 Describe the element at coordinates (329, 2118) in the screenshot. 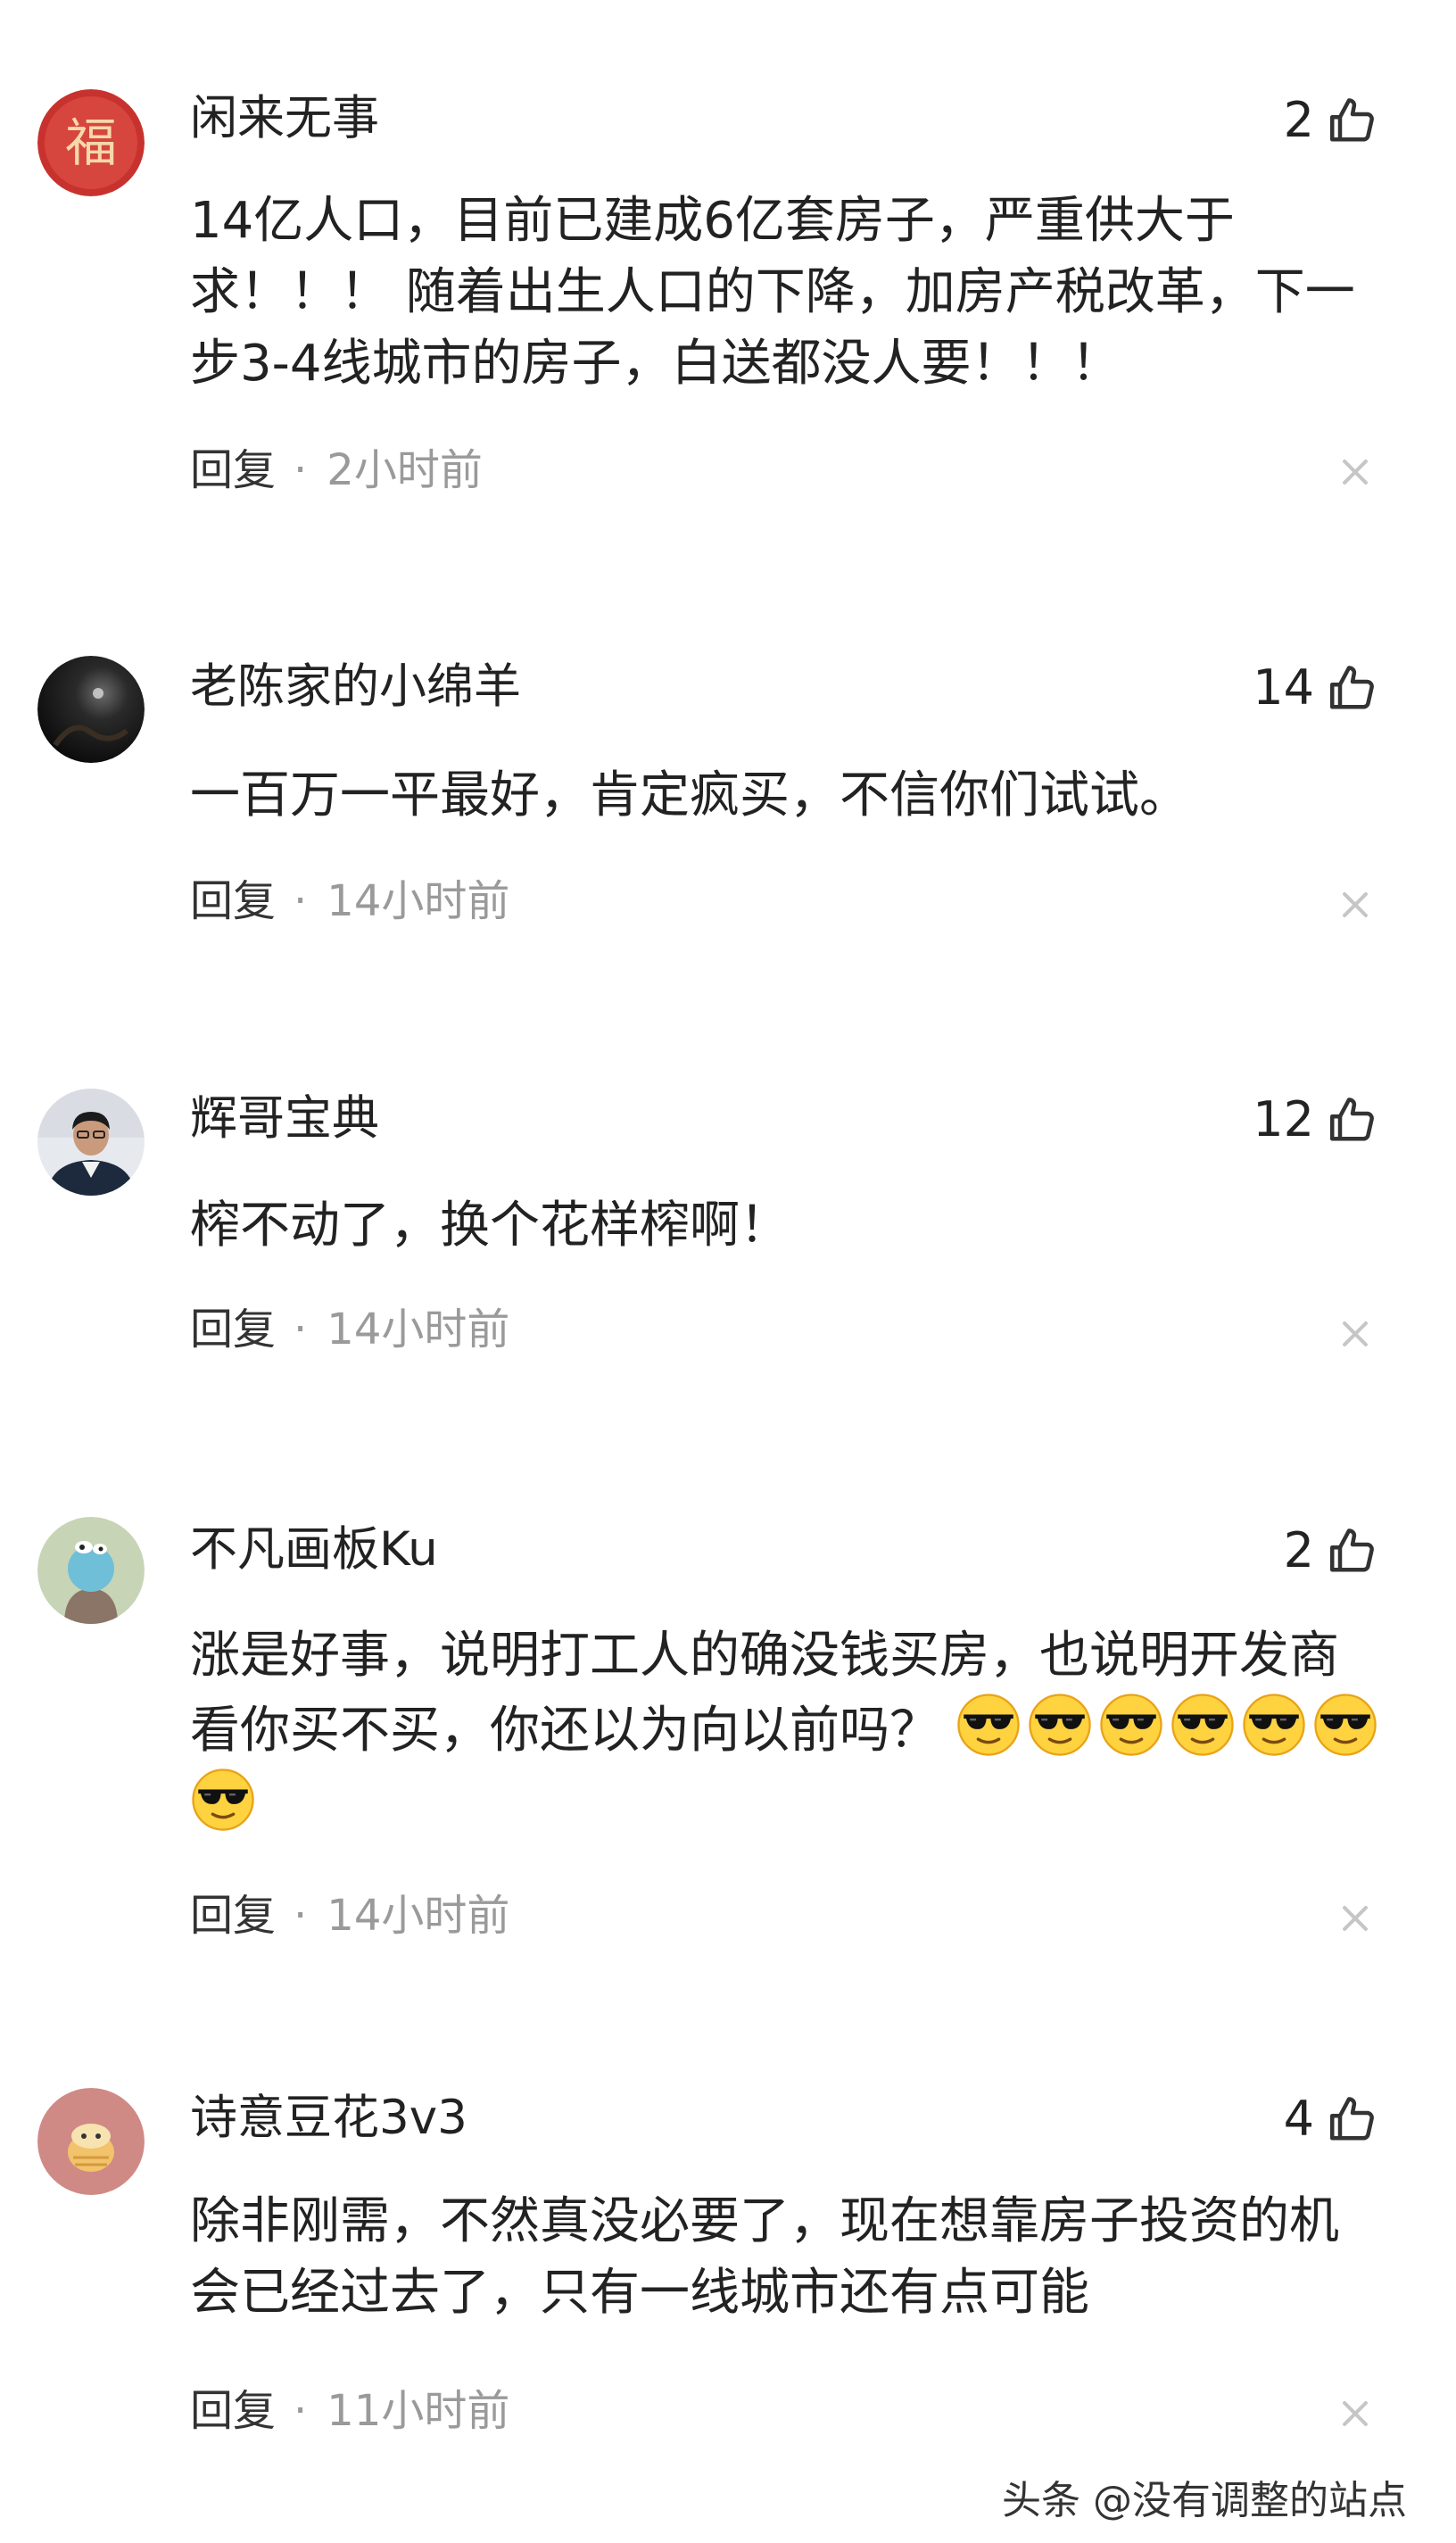

I see `username: 诗意豆花3v3` at that location.